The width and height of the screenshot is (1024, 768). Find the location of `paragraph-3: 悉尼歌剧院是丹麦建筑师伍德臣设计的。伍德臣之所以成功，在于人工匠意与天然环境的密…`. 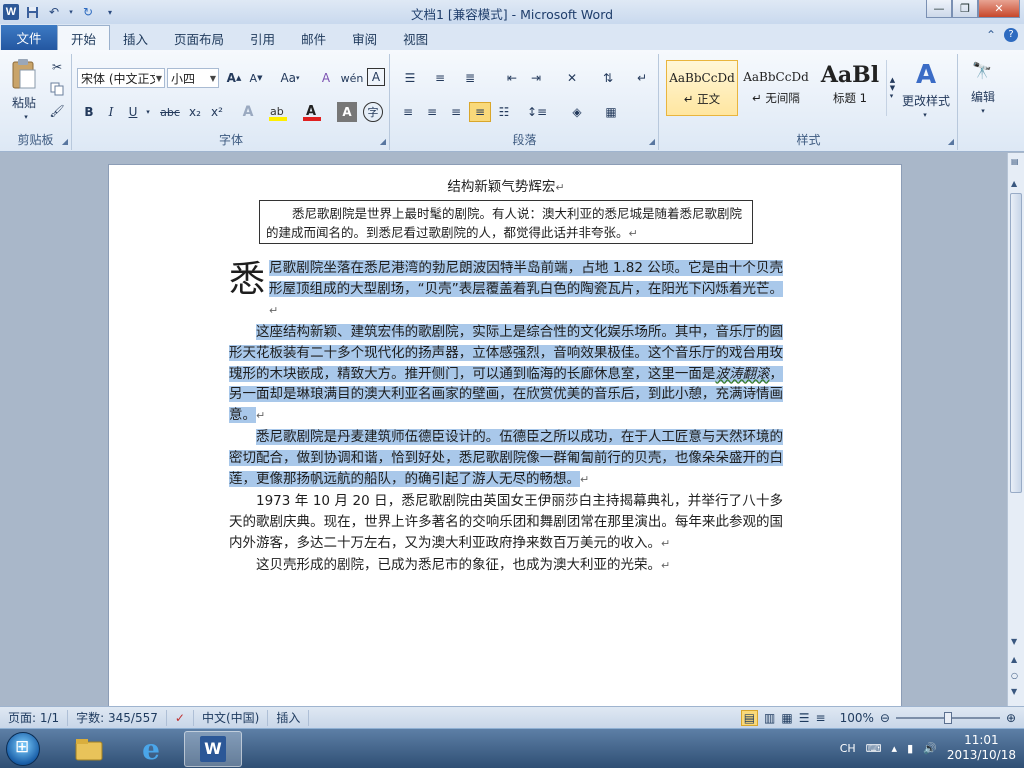

paragraph-3: 悉尼歌剧院是丹麦建筑师伍德臣设计的。伍德臣之所以成功，在于人工匠意与天然环境的密… is located at coordinates (506, 459).